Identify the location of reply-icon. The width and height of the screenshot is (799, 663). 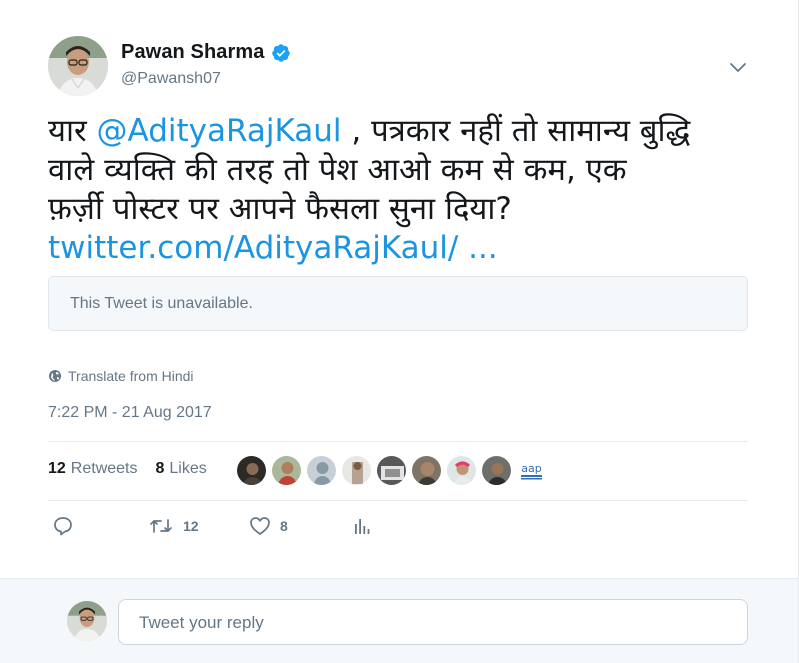
(63, 526).